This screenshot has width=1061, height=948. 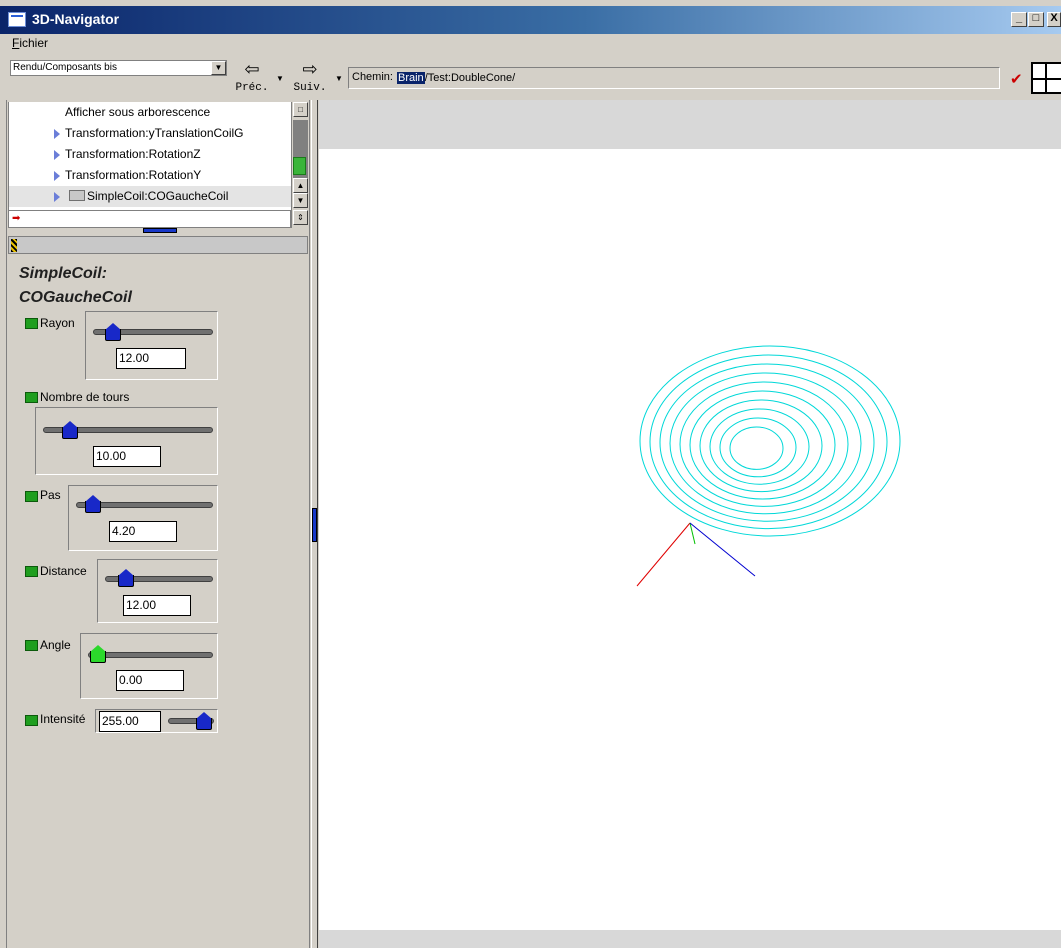 I want to click on tree-item-rotationz: Transformation:RotationZ, so click(x=150, y=154).